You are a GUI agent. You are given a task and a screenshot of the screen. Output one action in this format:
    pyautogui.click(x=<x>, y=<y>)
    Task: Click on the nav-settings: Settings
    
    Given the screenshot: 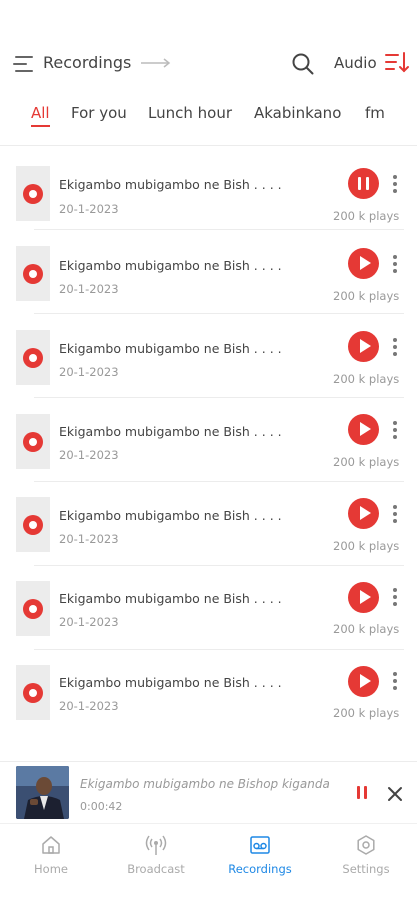 What is the action you would take?
    pyautogui.click(x=366, y=859)
    